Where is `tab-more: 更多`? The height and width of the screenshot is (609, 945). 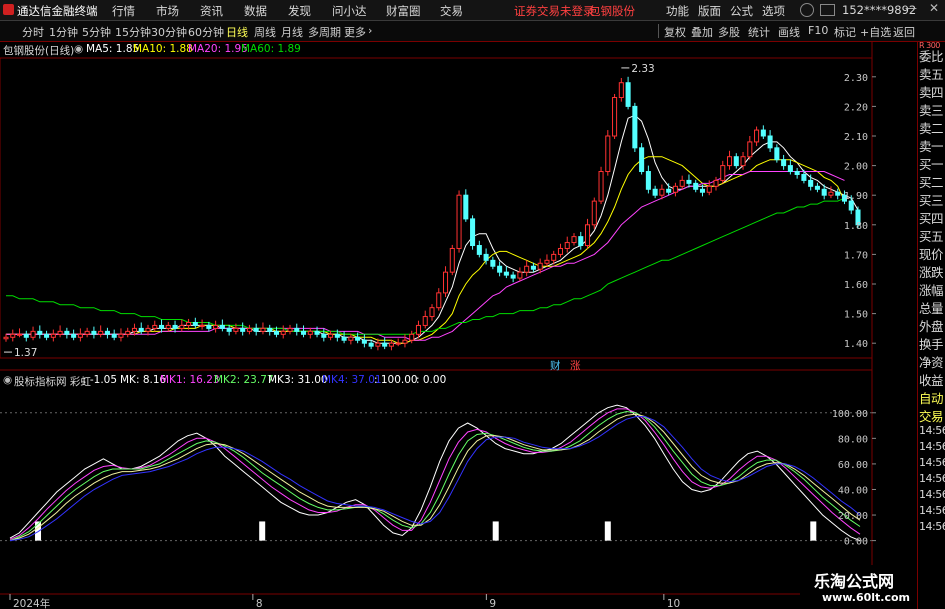 tab-more: 更多 is located at coordinates (355, 32).